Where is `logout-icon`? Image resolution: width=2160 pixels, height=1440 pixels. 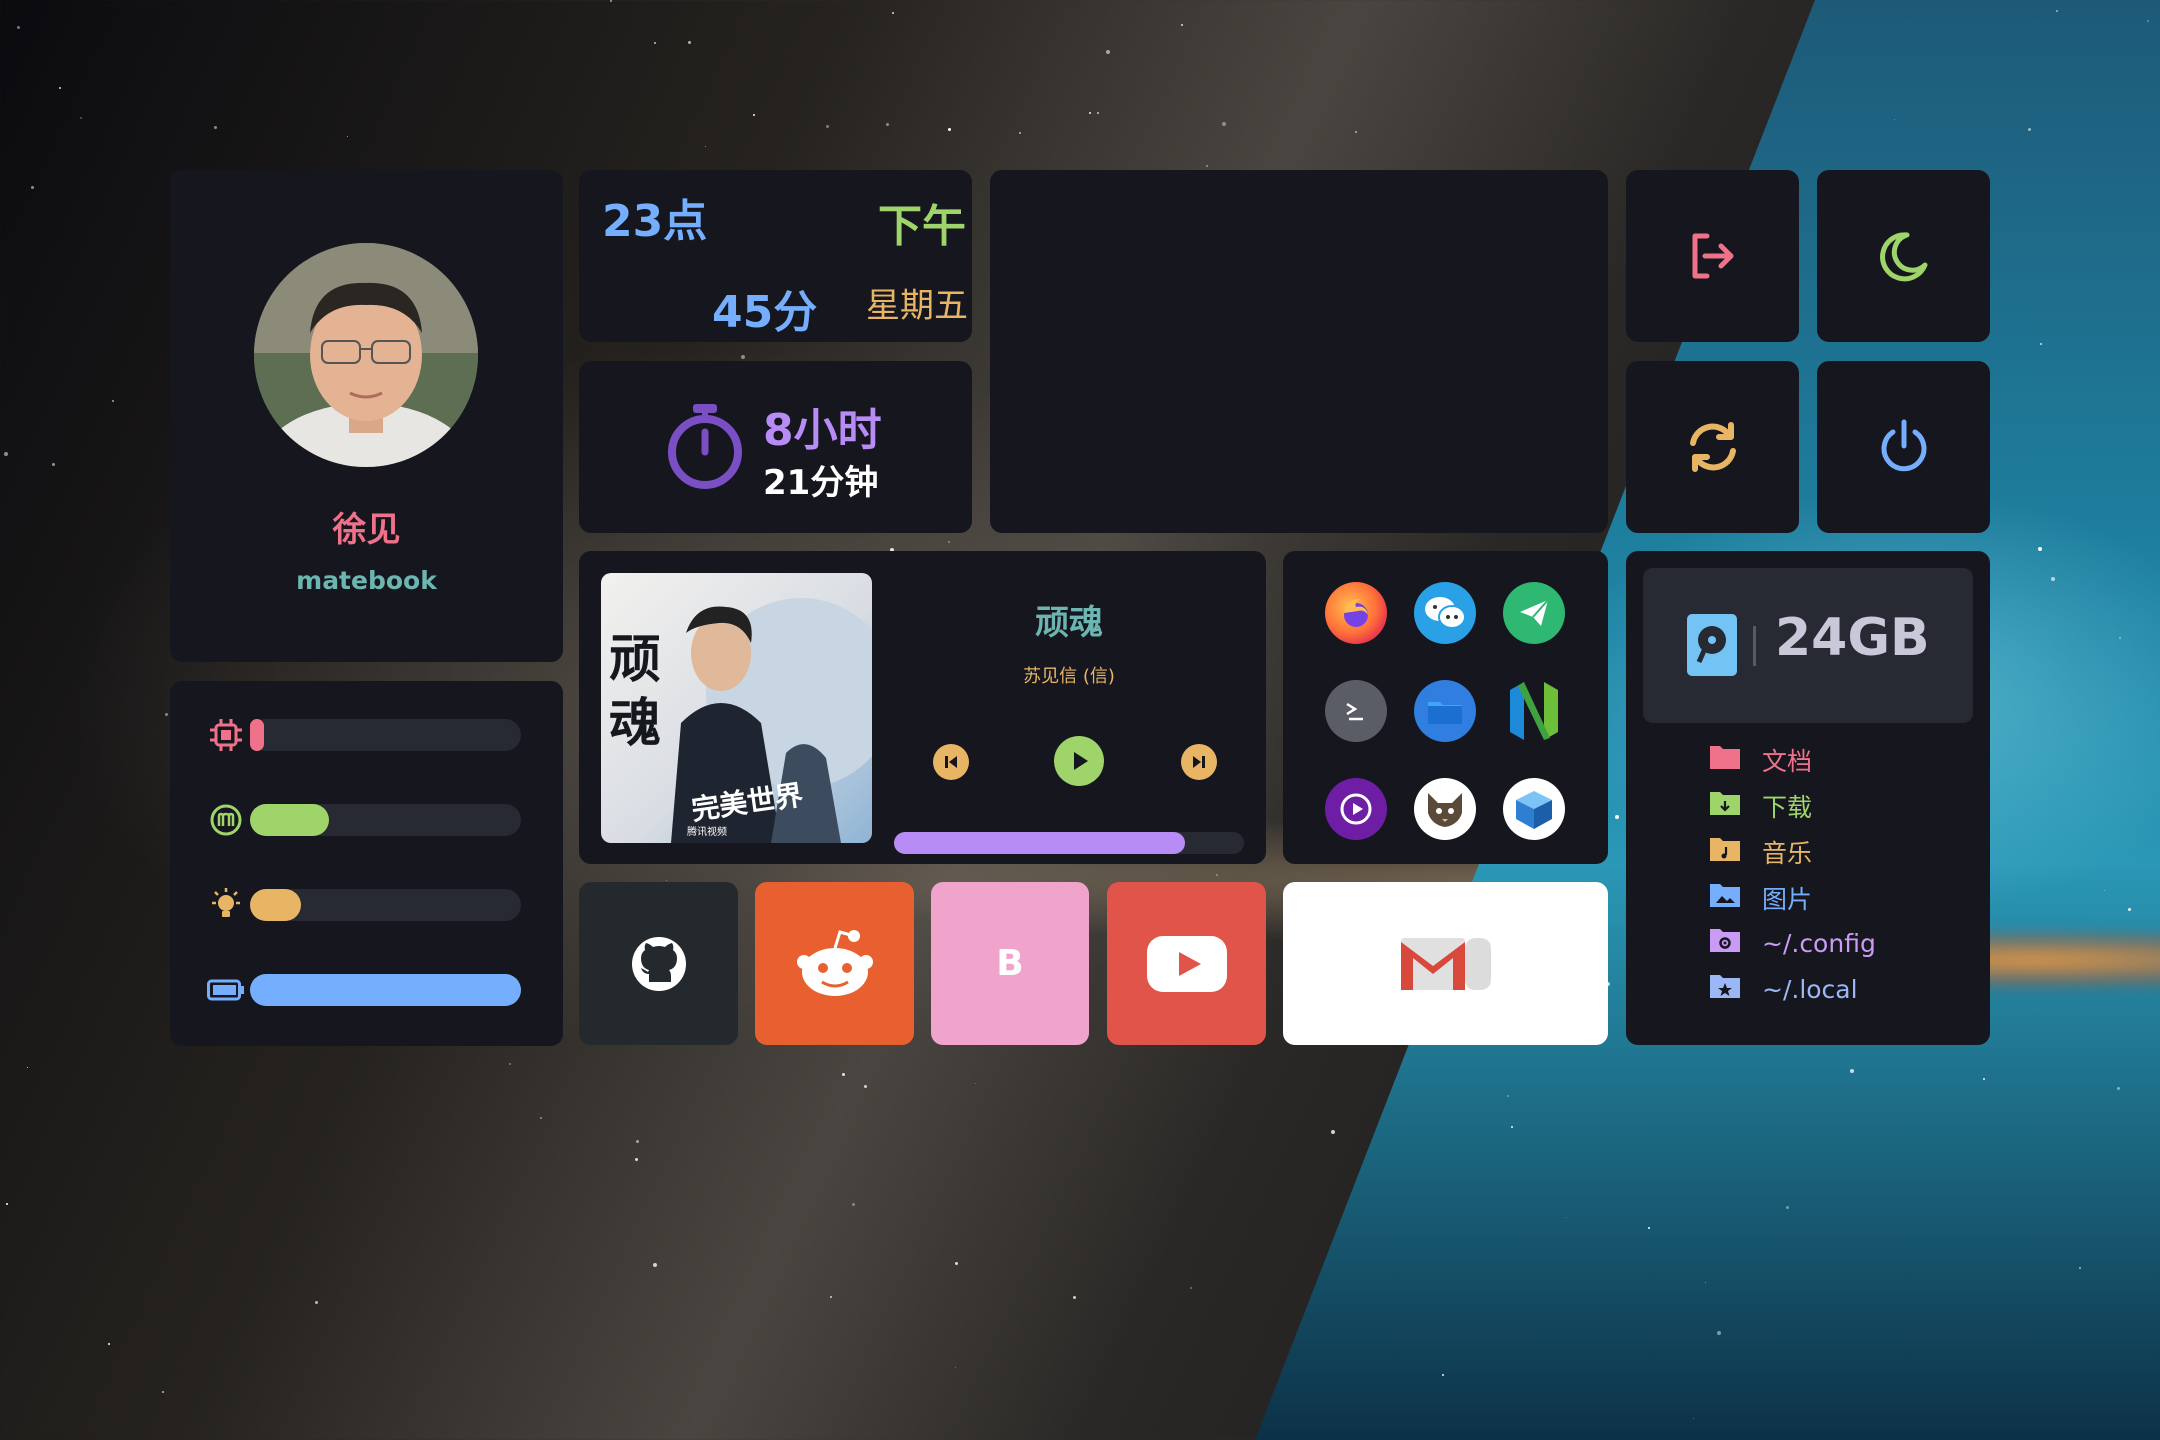
logout-icon is located at coordinates (1712, 256).